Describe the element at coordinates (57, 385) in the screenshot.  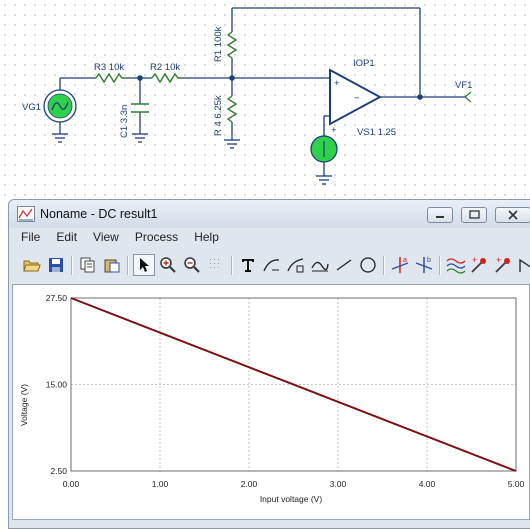
I see `y-tick-label: 15.00` at that location.